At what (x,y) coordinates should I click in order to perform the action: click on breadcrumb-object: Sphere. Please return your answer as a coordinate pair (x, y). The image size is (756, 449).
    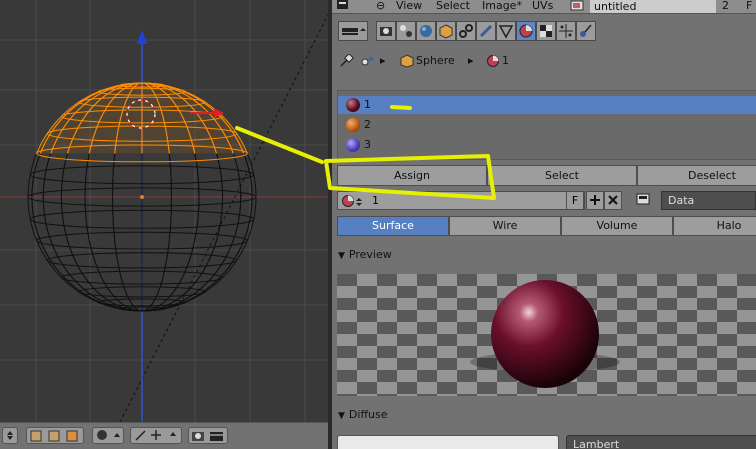
    Looking at the image, I should click on (435, 60).